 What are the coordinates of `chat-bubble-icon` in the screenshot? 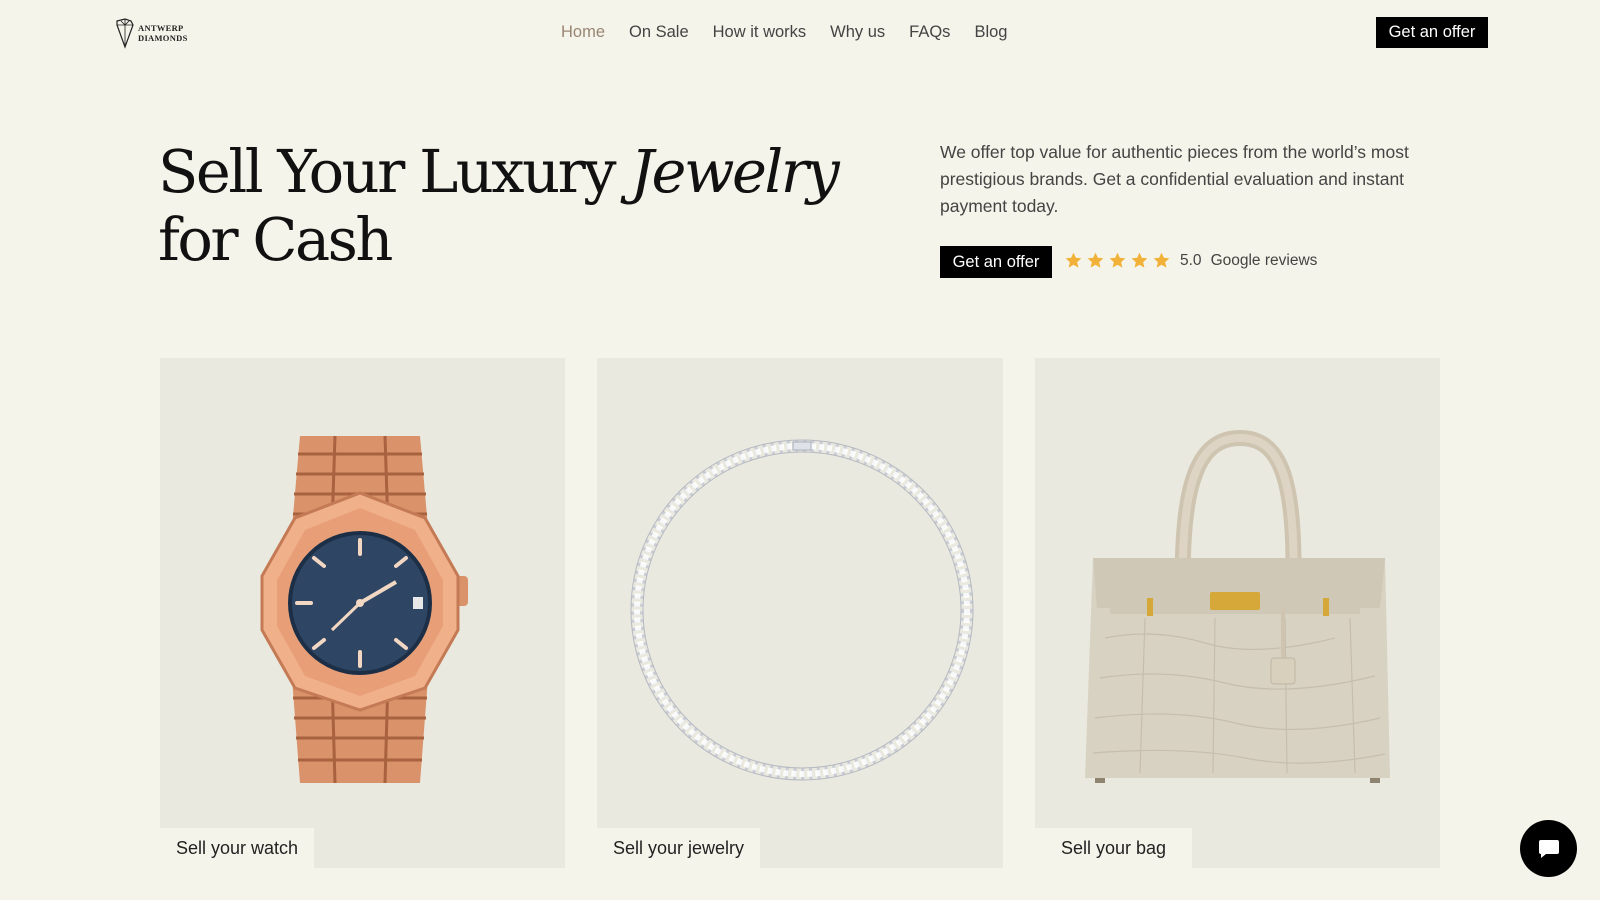 It's located at (1548, 848).